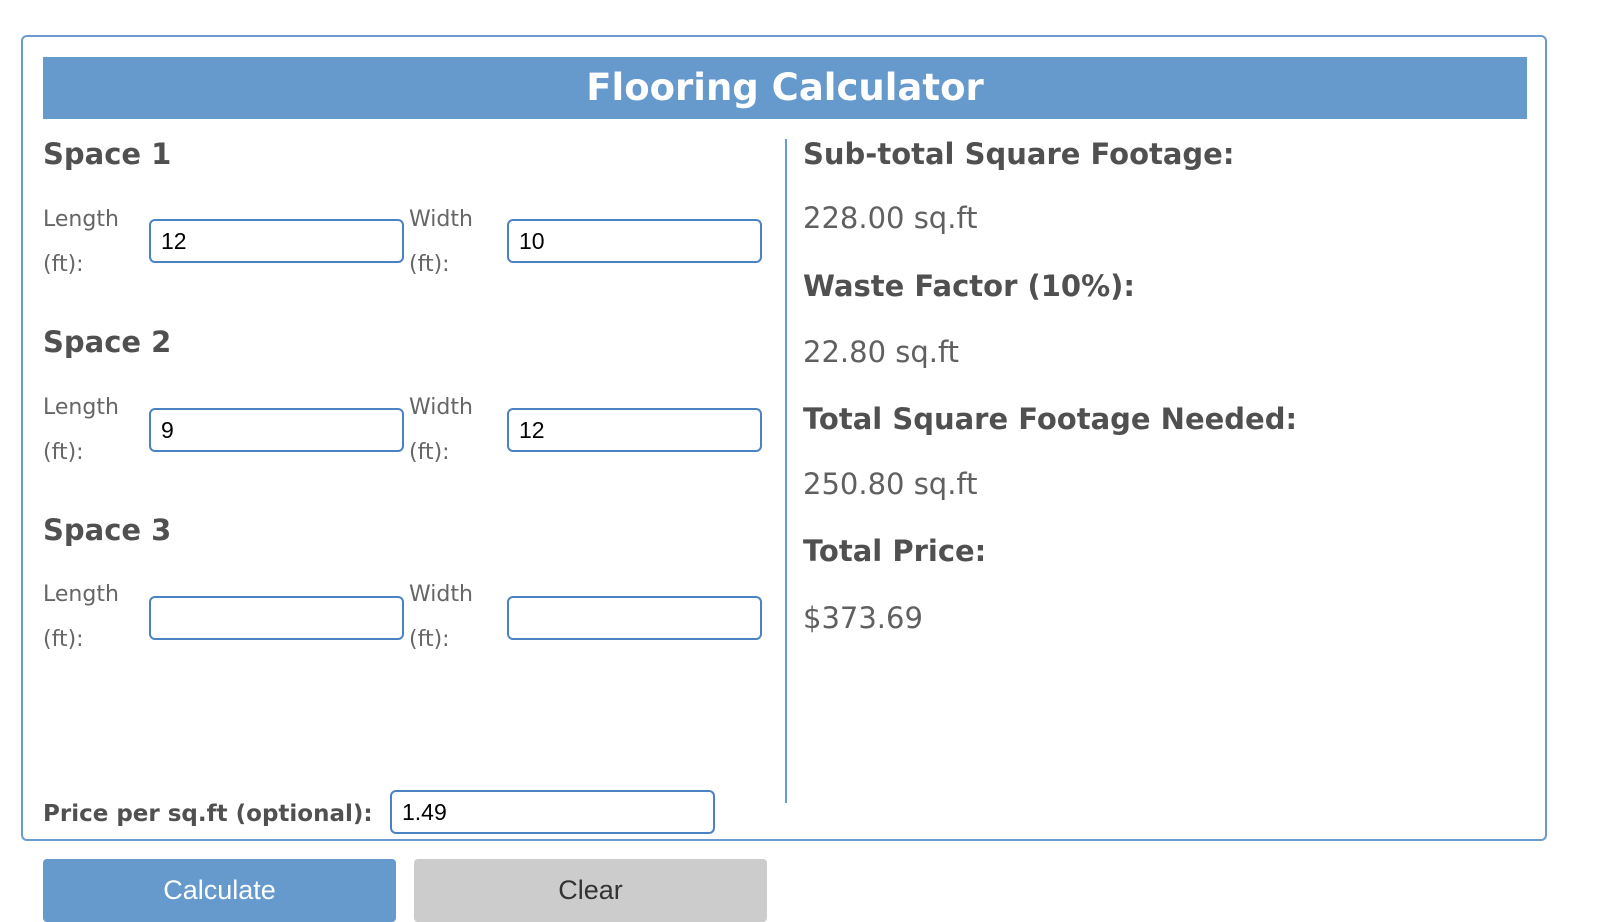  Describe the element at coordinates (634, 430) in the screenshot. I see `space-2-width-input` at that location.